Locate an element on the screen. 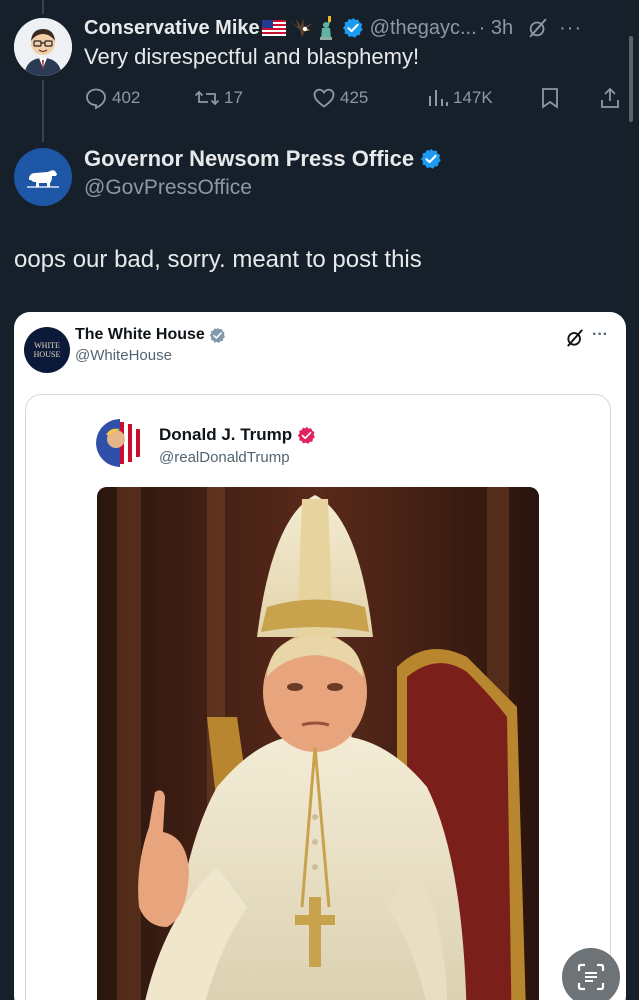 The image size is (639, 1000). reply-header: Conservative Mike @thegayc... · 3h ··· is located at coordinates (359, 28).